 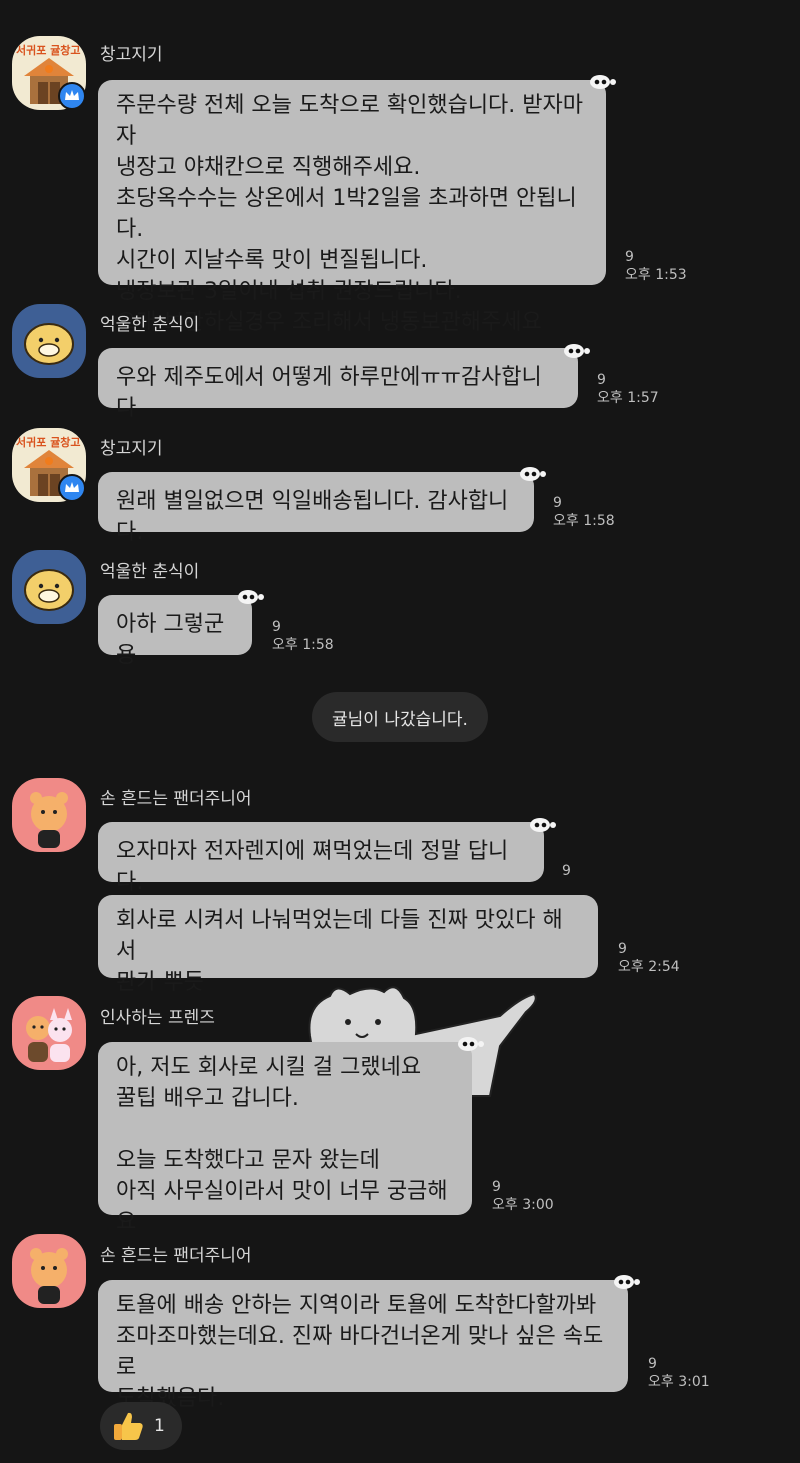 I want to click on message-meta: 9 오후 1:57, so click(x=628, y=389).